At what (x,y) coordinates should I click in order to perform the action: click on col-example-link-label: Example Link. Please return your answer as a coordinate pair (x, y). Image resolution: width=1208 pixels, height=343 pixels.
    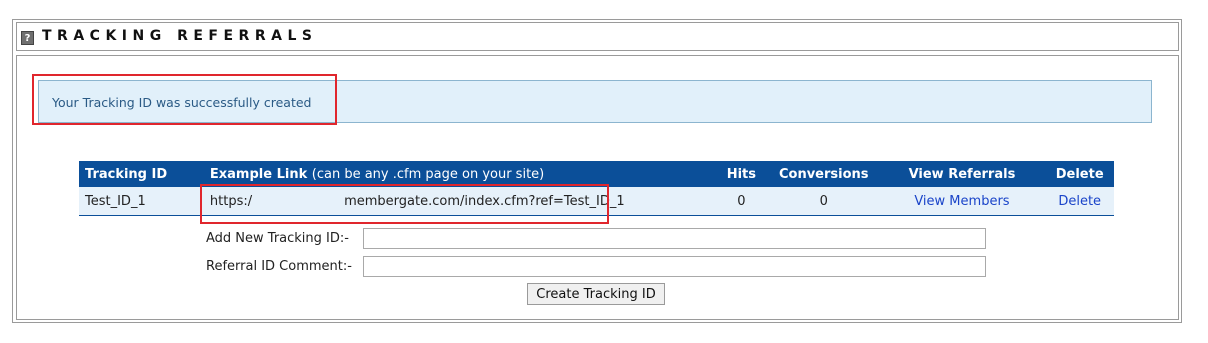
    Looking at the image, I should click on (258, 174).